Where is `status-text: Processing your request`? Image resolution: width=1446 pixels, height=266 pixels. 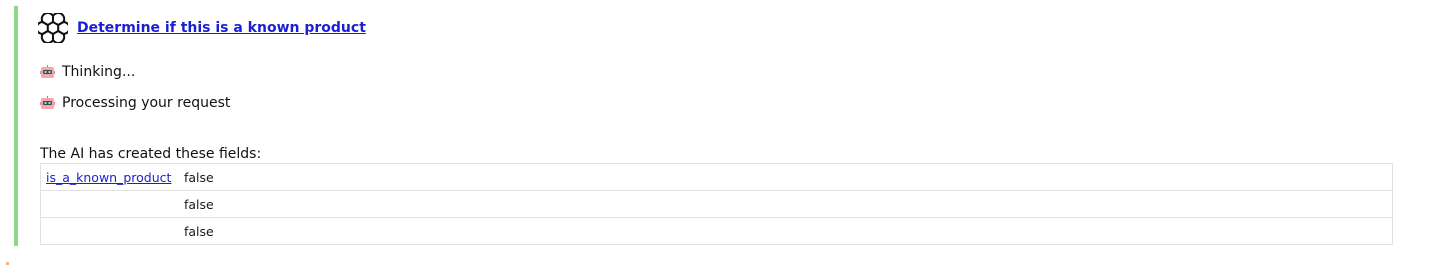 status-text: Processing your request is located at coordinates (146, 103).